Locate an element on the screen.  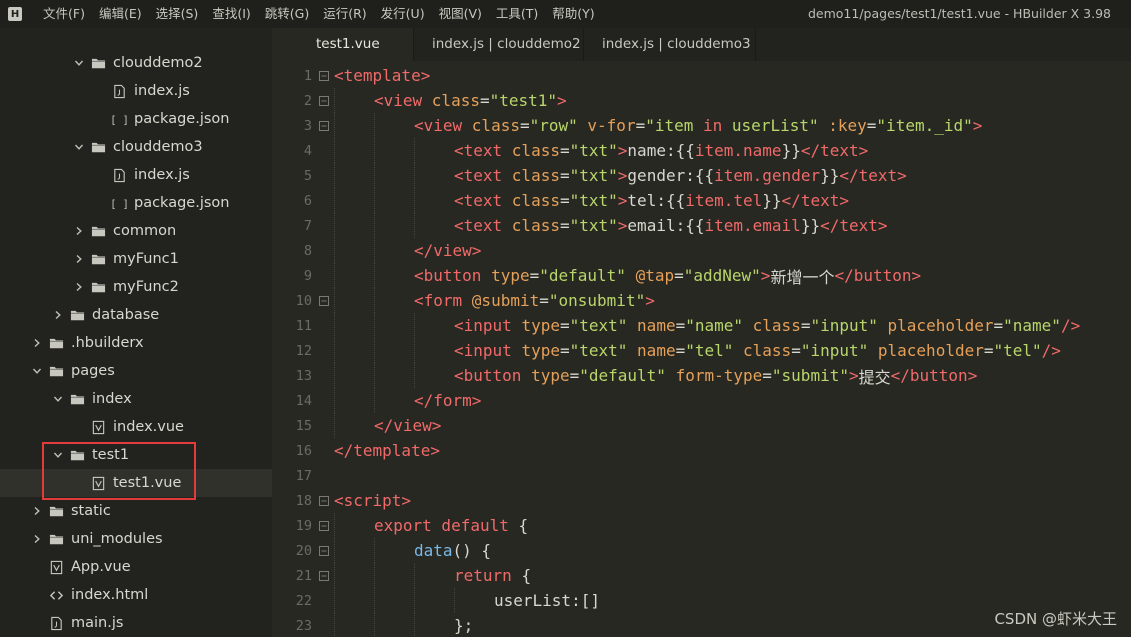
tree-item-clouddemo3: clouddemo3 is located at coordinates (136, 147).